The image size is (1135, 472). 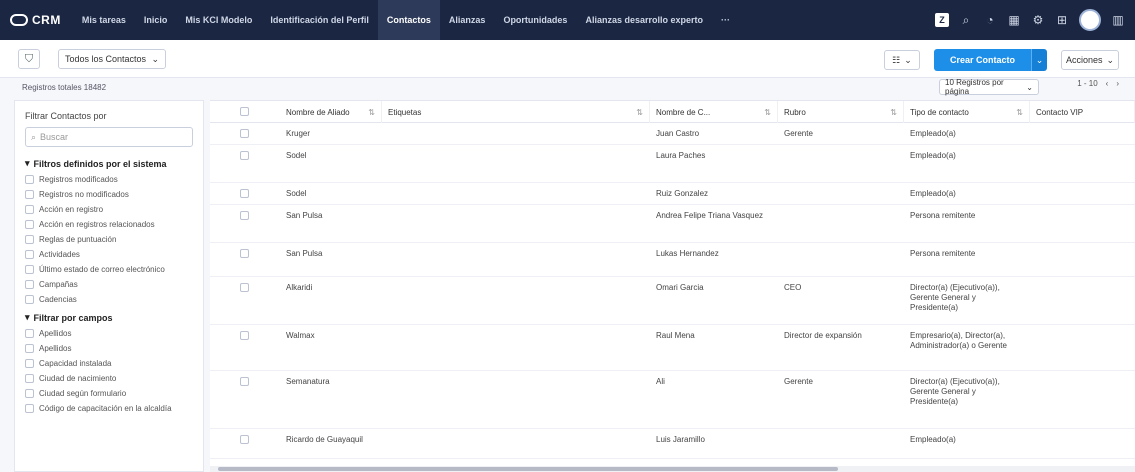 What do you see at coordinates (109, 378) in the screenshot?
I see `field-filter-item: Ciudad de nacimiento` at bounding box center [109, 378].